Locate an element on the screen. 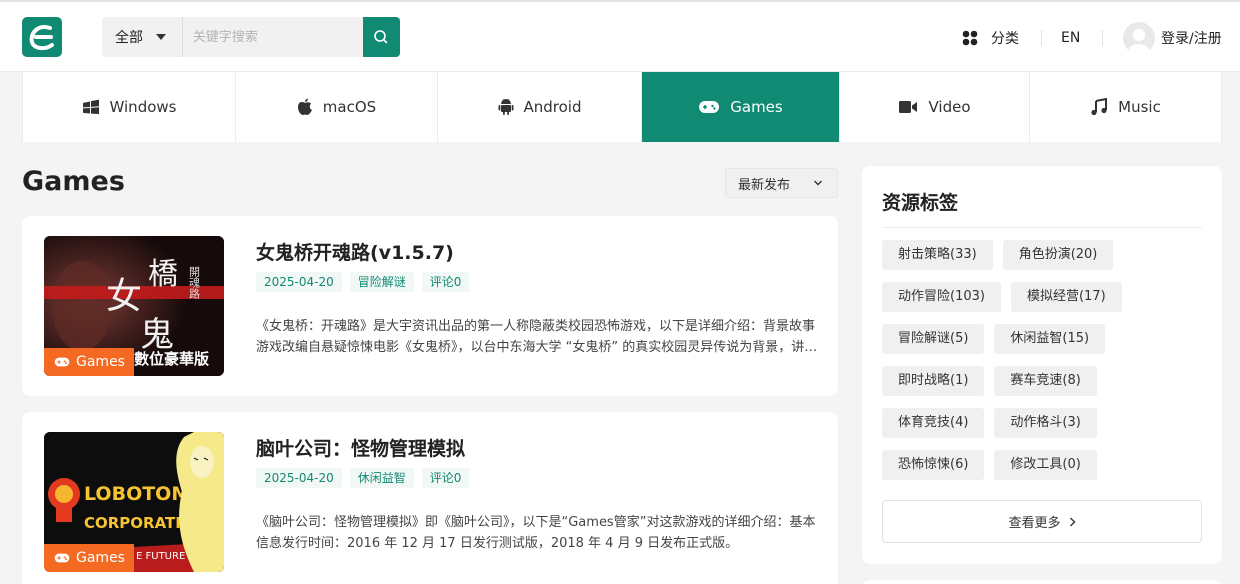  post-thumbnail: 女 鬼 橋 開魂路 數位豪華版 Games is located at coordinates (134, 306).